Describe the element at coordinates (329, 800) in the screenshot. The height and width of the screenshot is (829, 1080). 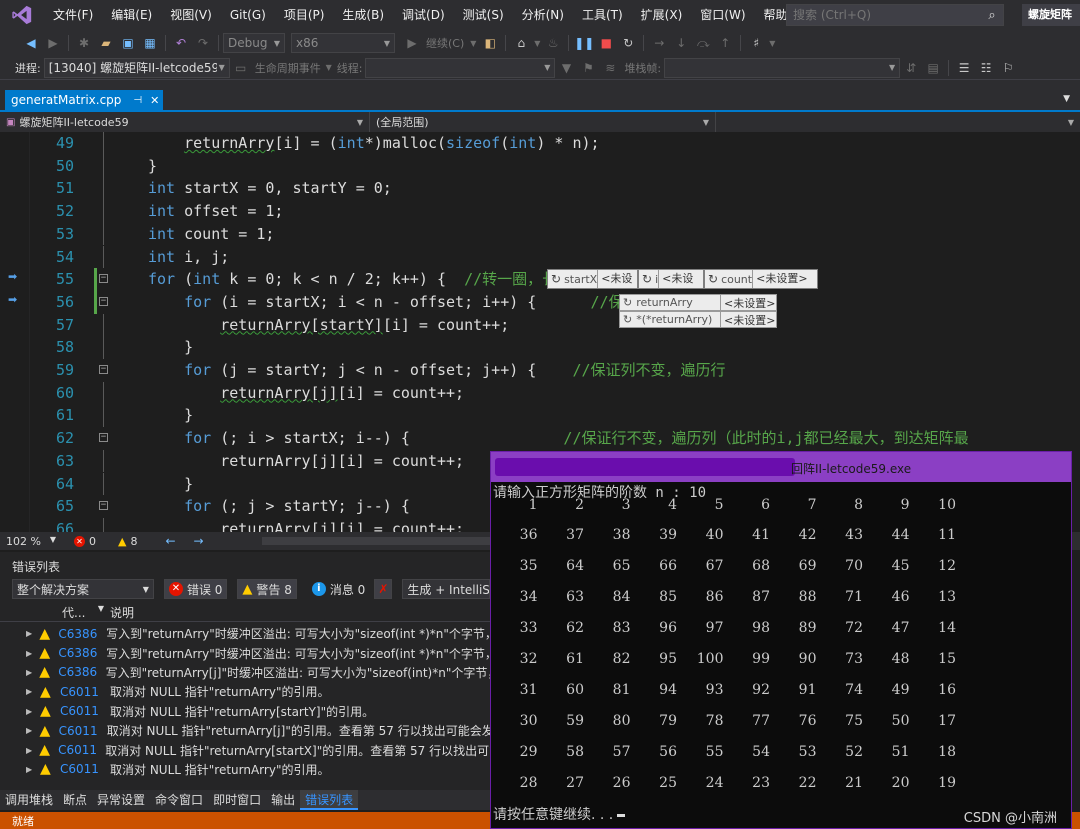
I see `tool-tab: 错误列表` at that location.